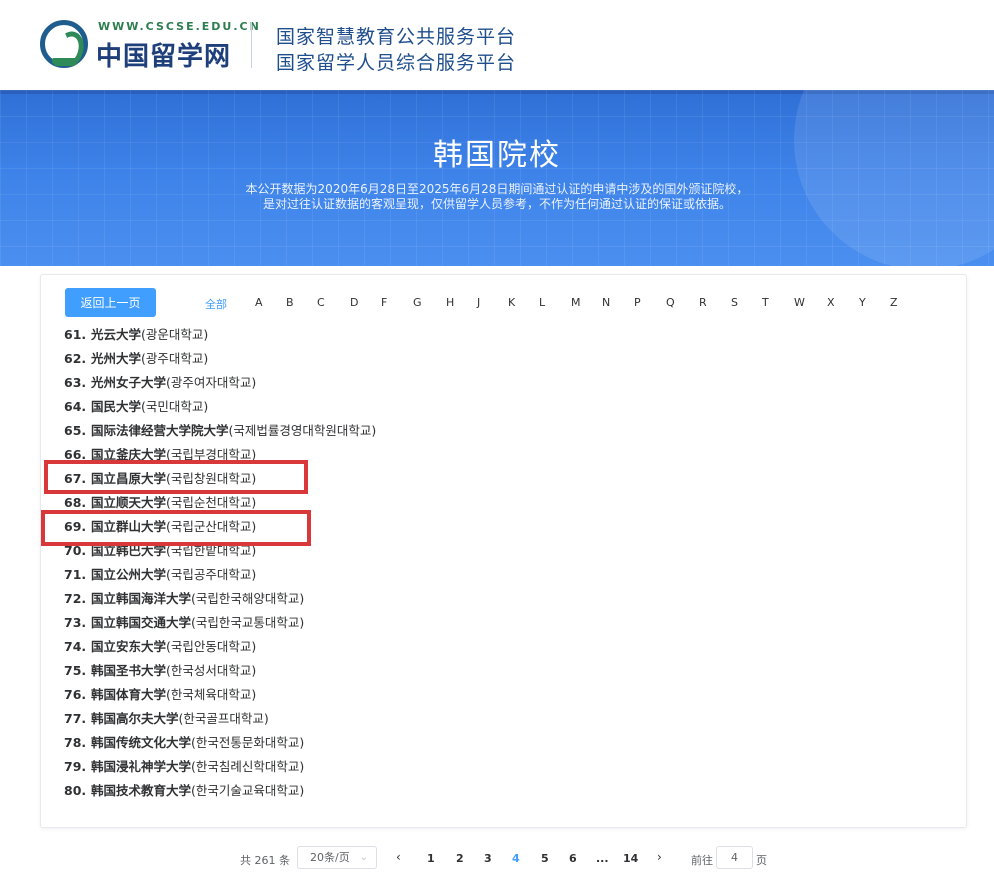  Describe the element at coordinates (450, 302) in the screenshot. I see `letter-filter-h: H` at that location.